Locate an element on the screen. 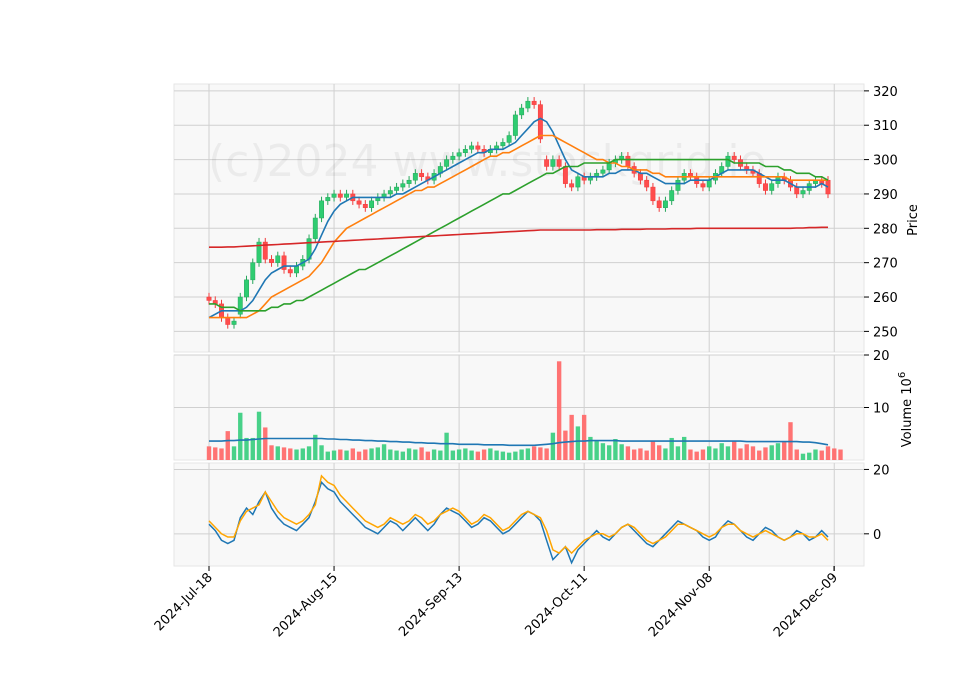  x-tick-label: 2024-Nov-08 is located at coordinates (681, 605).